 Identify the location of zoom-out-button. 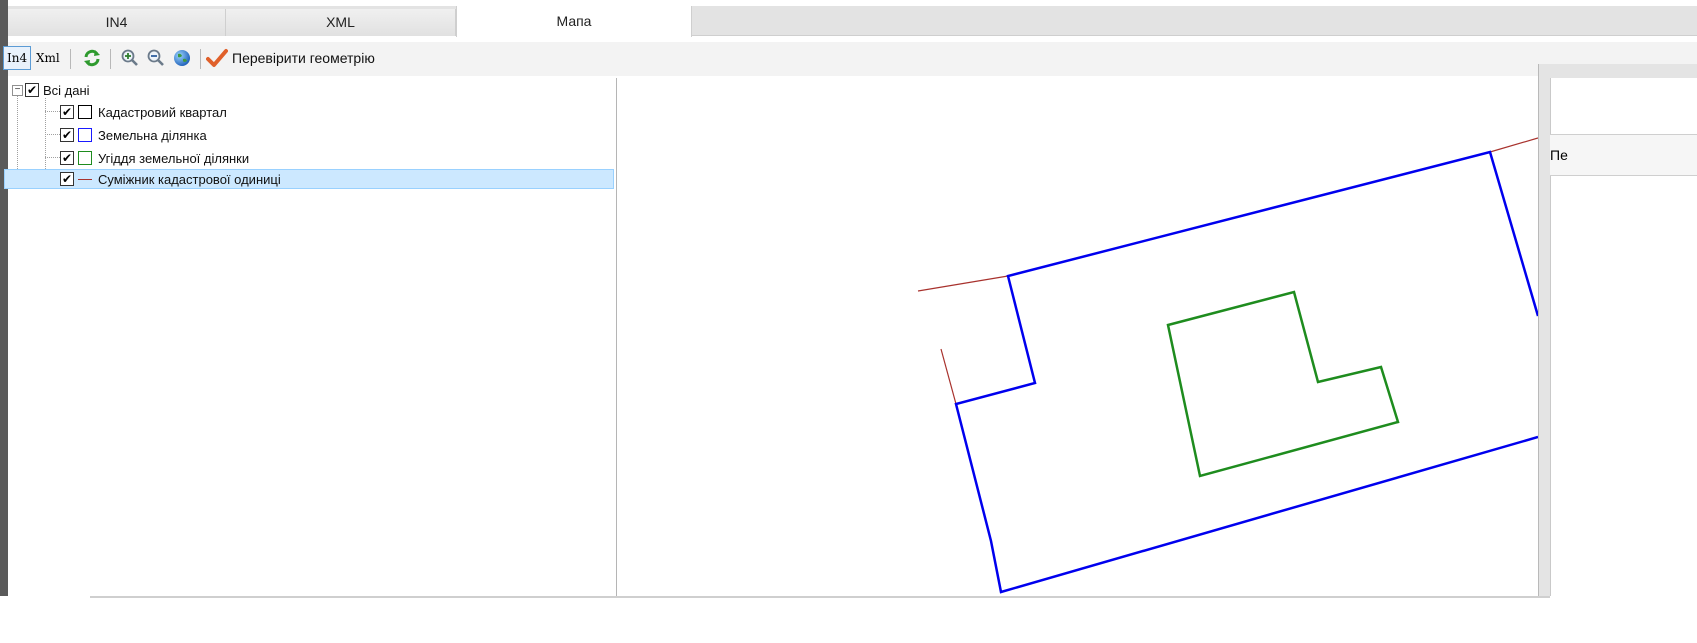
(156, 58).